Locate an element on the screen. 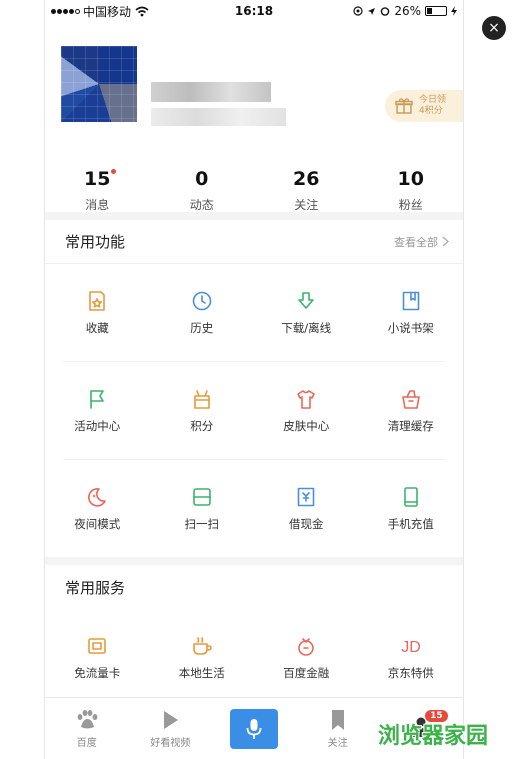  grid-item-download: 下载/离线 is located at coordinates (306, 312).